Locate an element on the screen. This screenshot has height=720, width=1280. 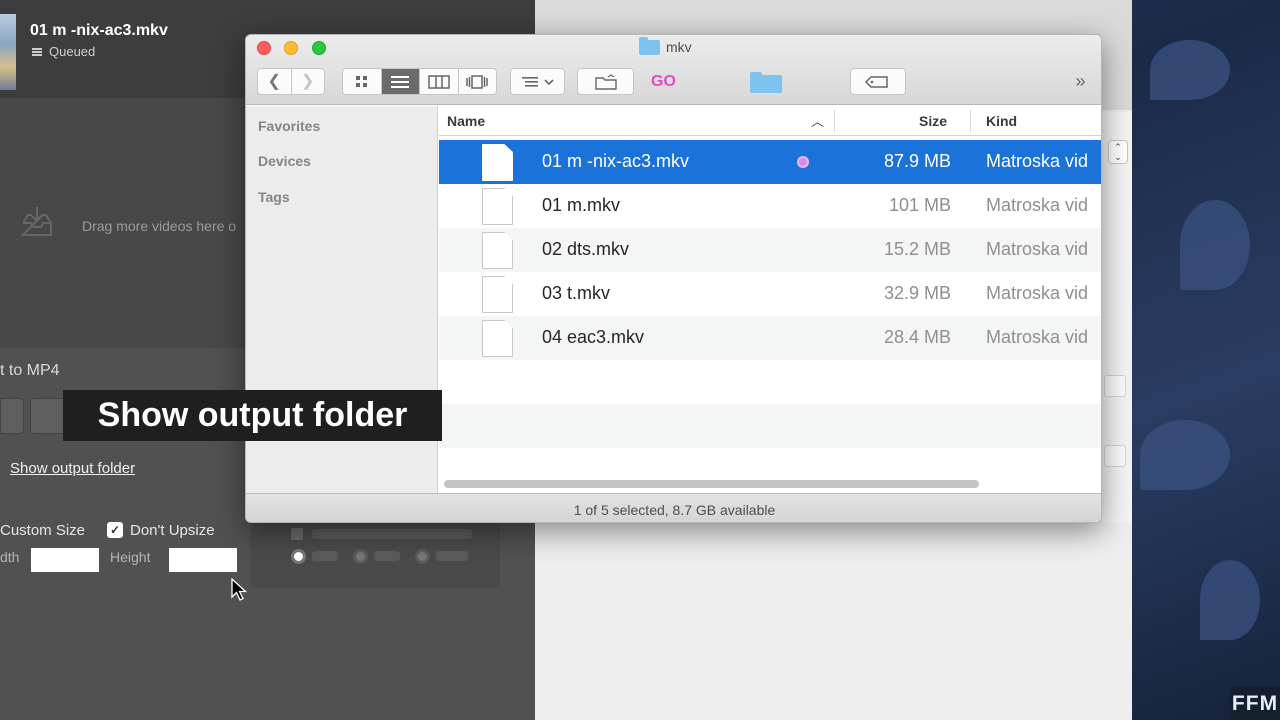
coverflow-view-button is located at coordinates (478, 81).